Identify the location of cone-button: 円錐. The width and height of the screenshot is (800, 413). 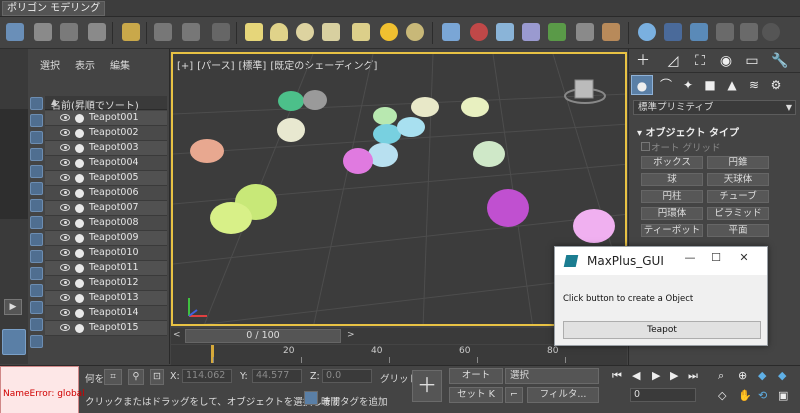
(738, 162).